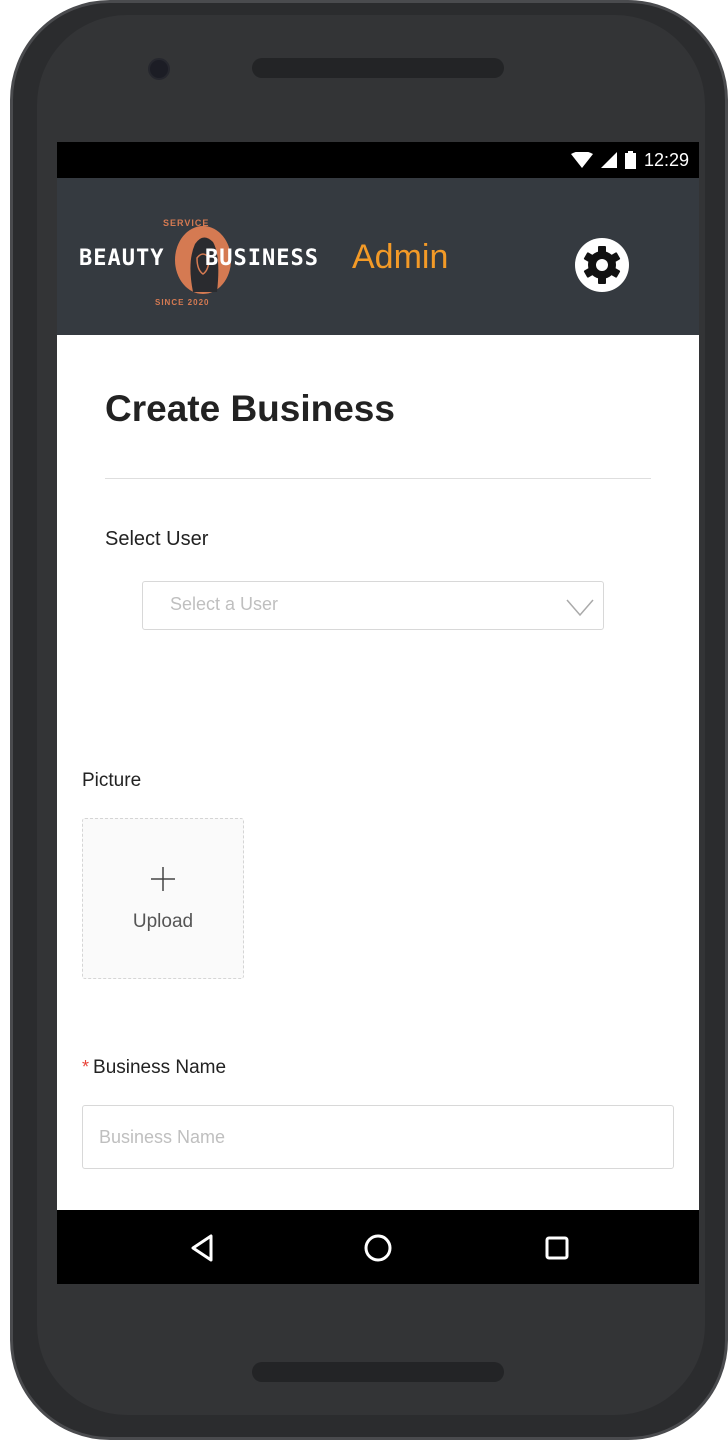  I want to click on business-name-label: * Business Name, so click(154, 1068).